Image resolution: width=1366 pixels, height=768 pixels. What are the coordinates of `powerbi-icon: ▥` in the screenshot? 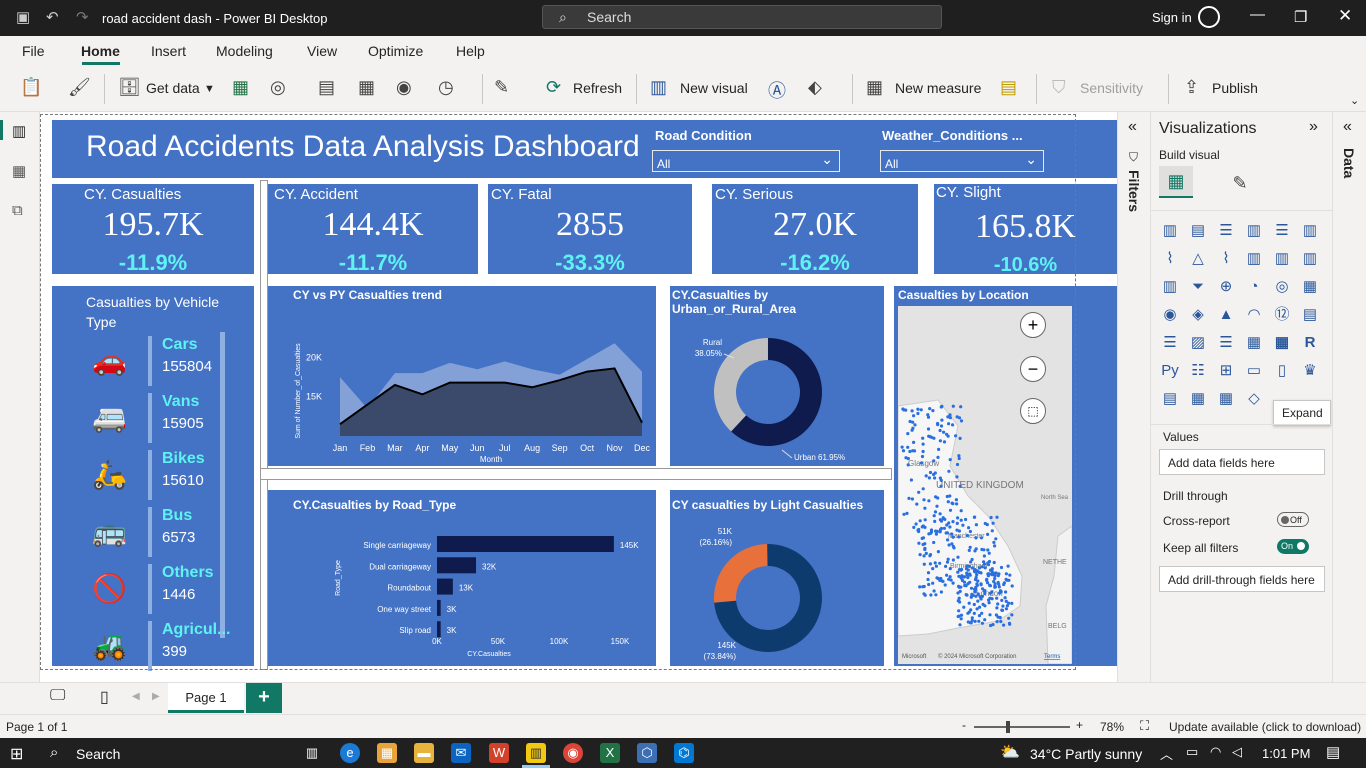 It's located at (536, 753).